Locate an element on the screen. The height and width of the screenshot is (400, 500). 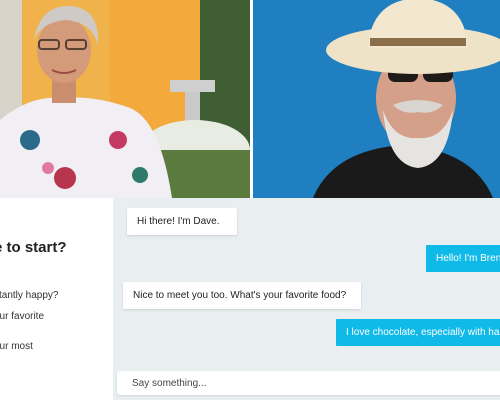
sidebar-title: e to start? is located at coordinates (33, 247).